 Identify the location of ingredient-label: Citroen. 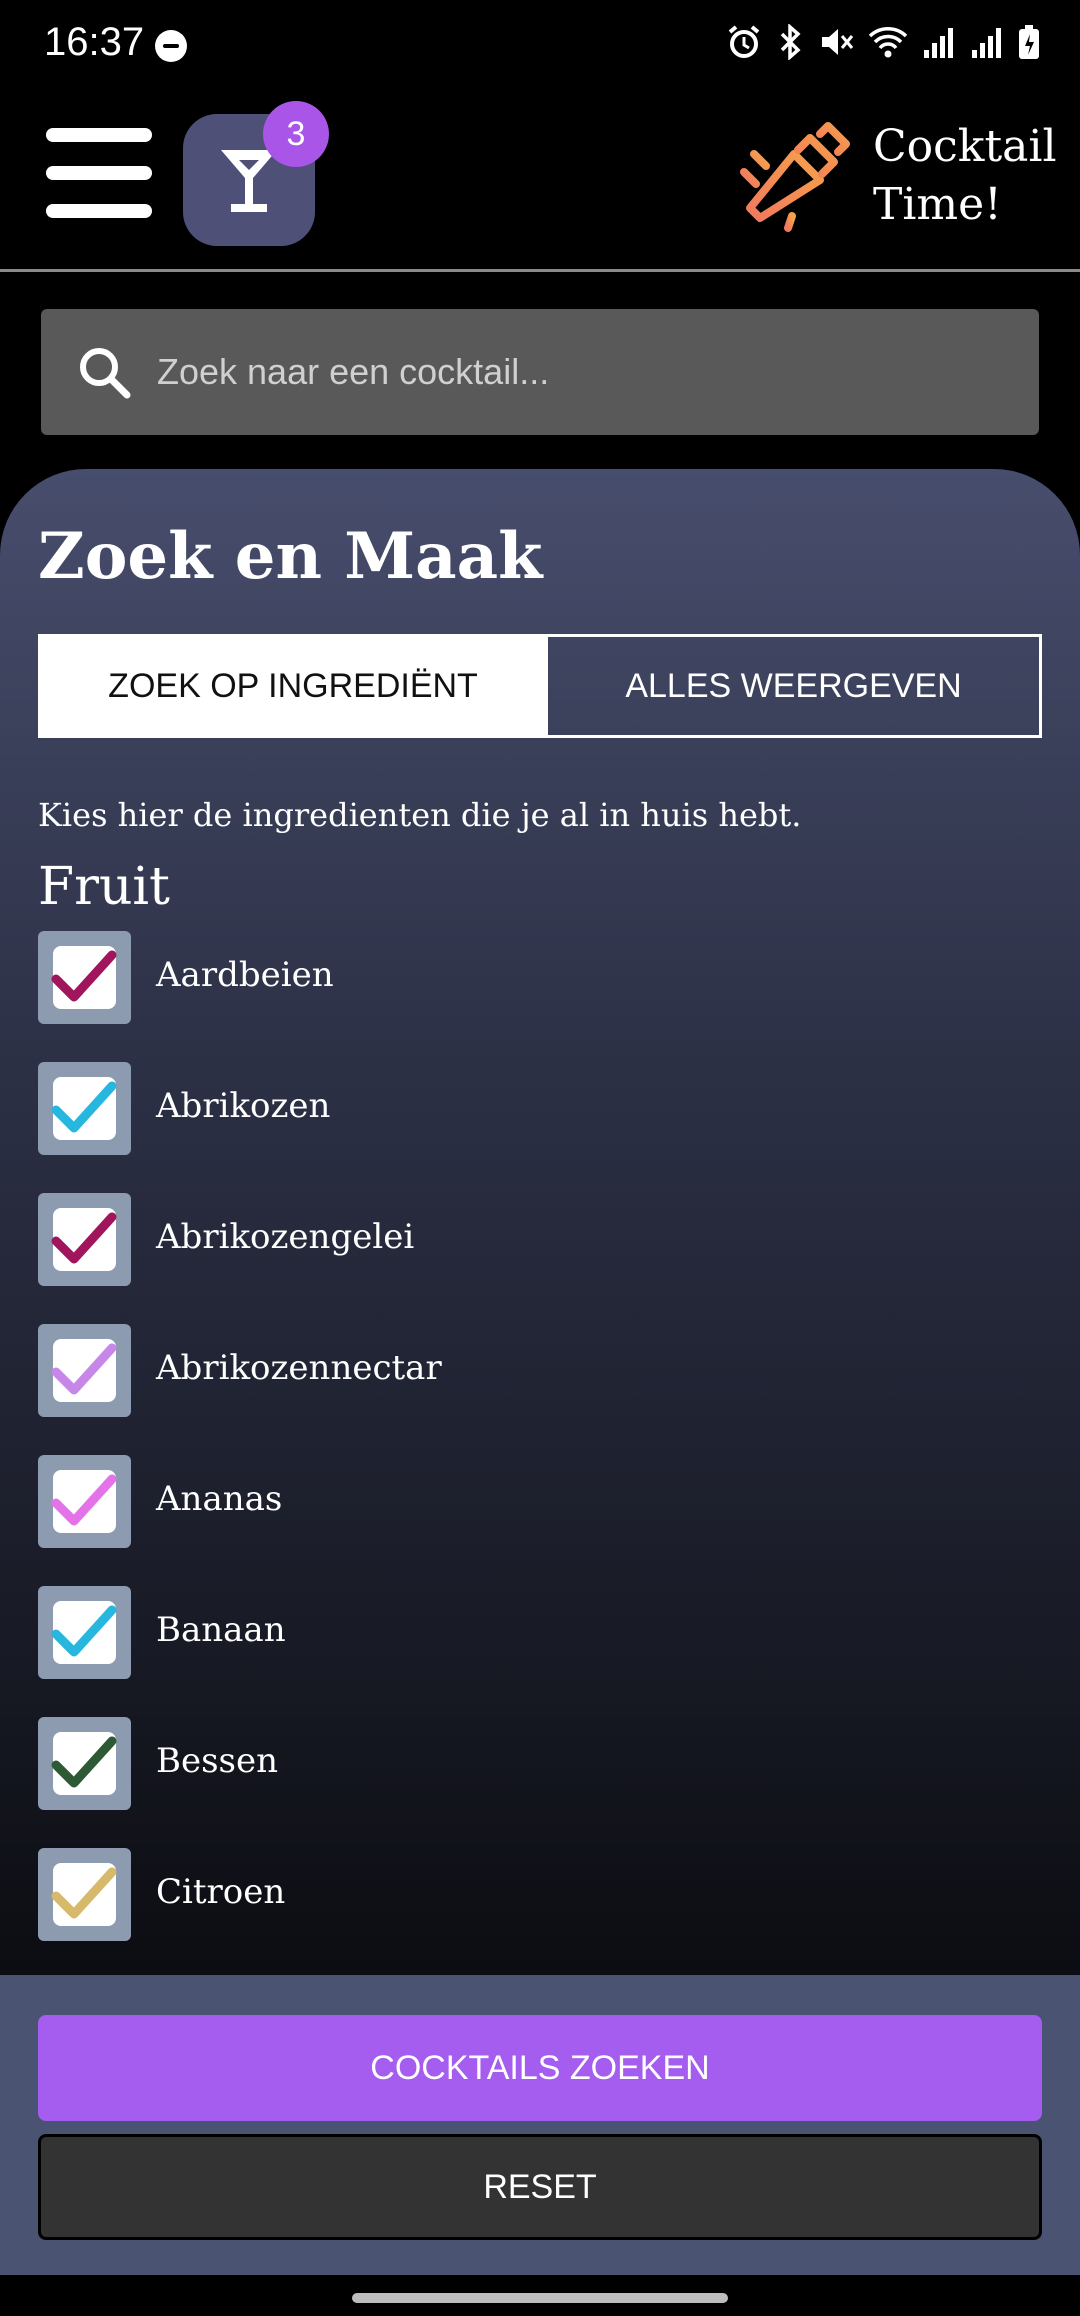
(221, 1892).